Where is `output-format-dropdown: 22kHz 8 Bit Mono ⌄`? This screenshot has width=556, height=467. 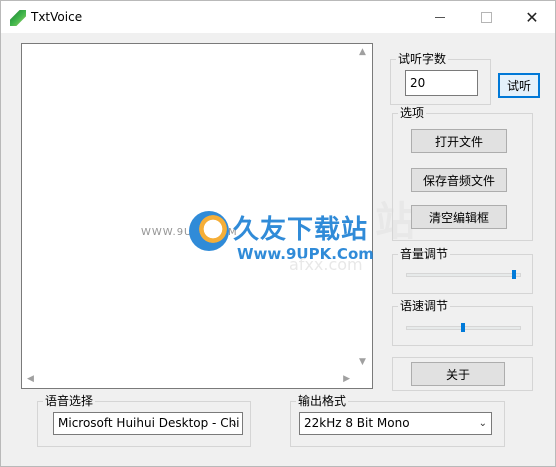
output-format-dropdown: 22kHz 8 Bit Mono ⌄ is located at coordinates (395, 423).